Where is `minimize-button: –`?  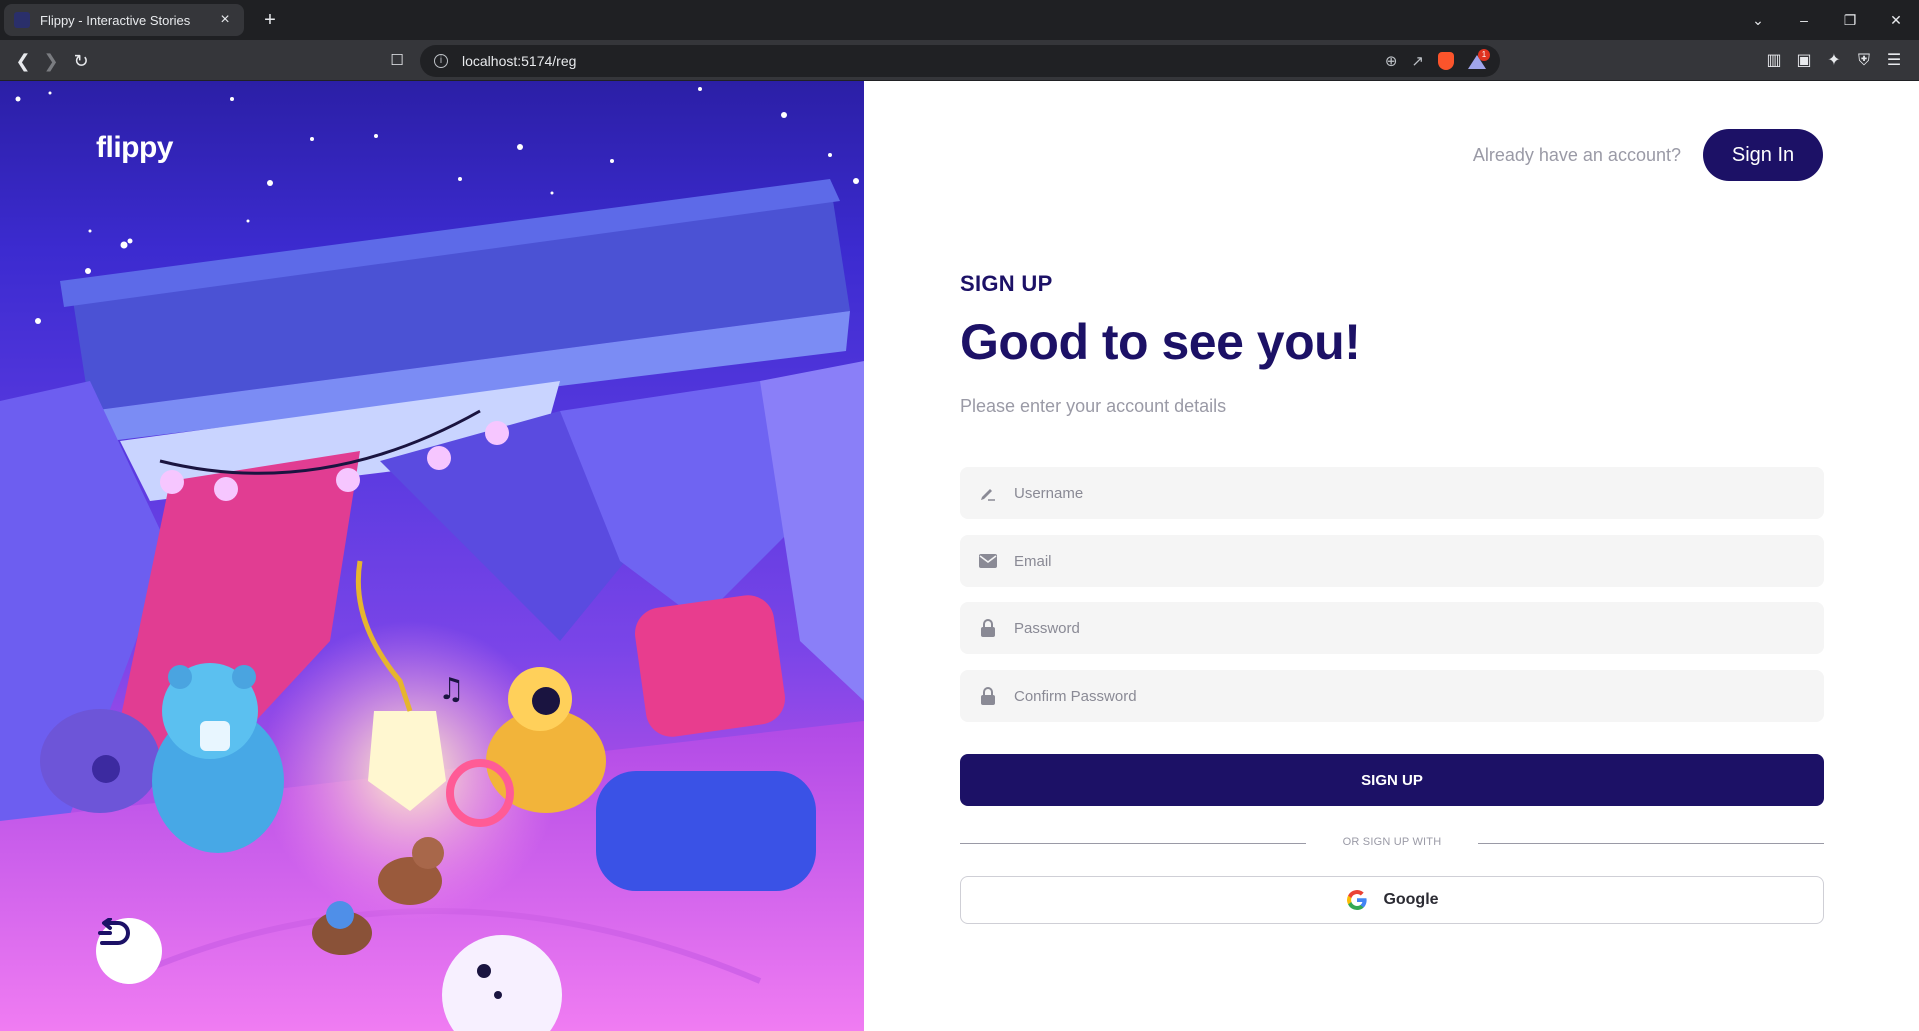
minimize-button: – is located at coordinates (1804, 20).